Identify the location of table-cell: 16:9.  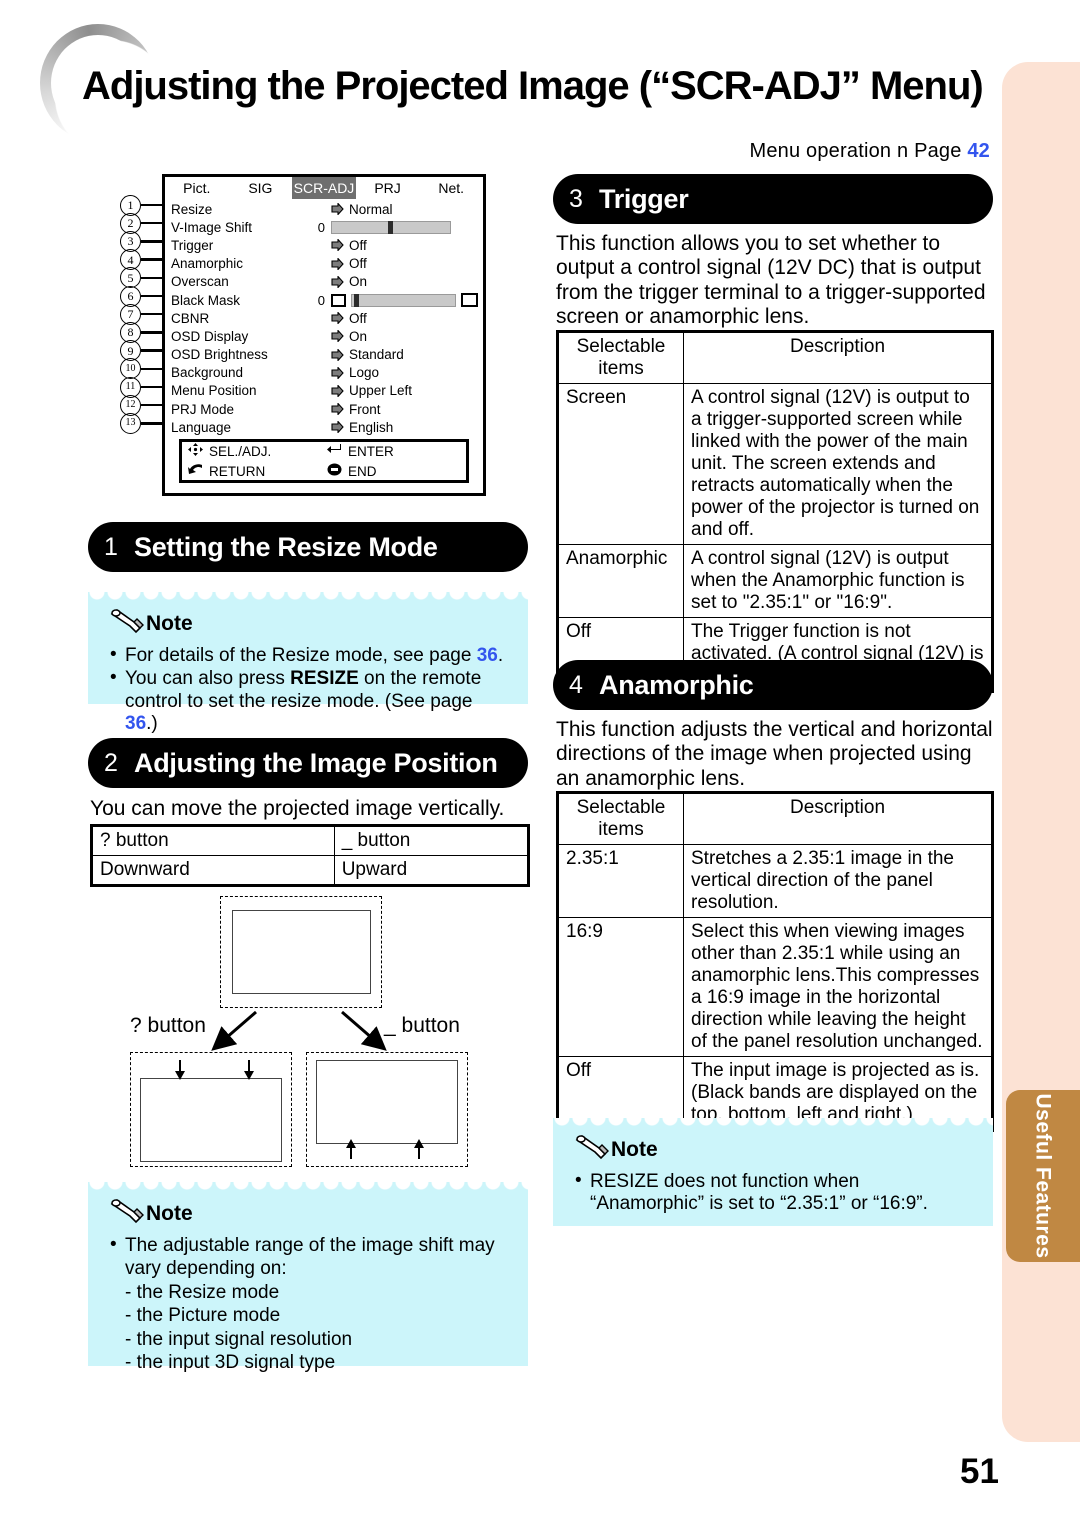
(620, 987).